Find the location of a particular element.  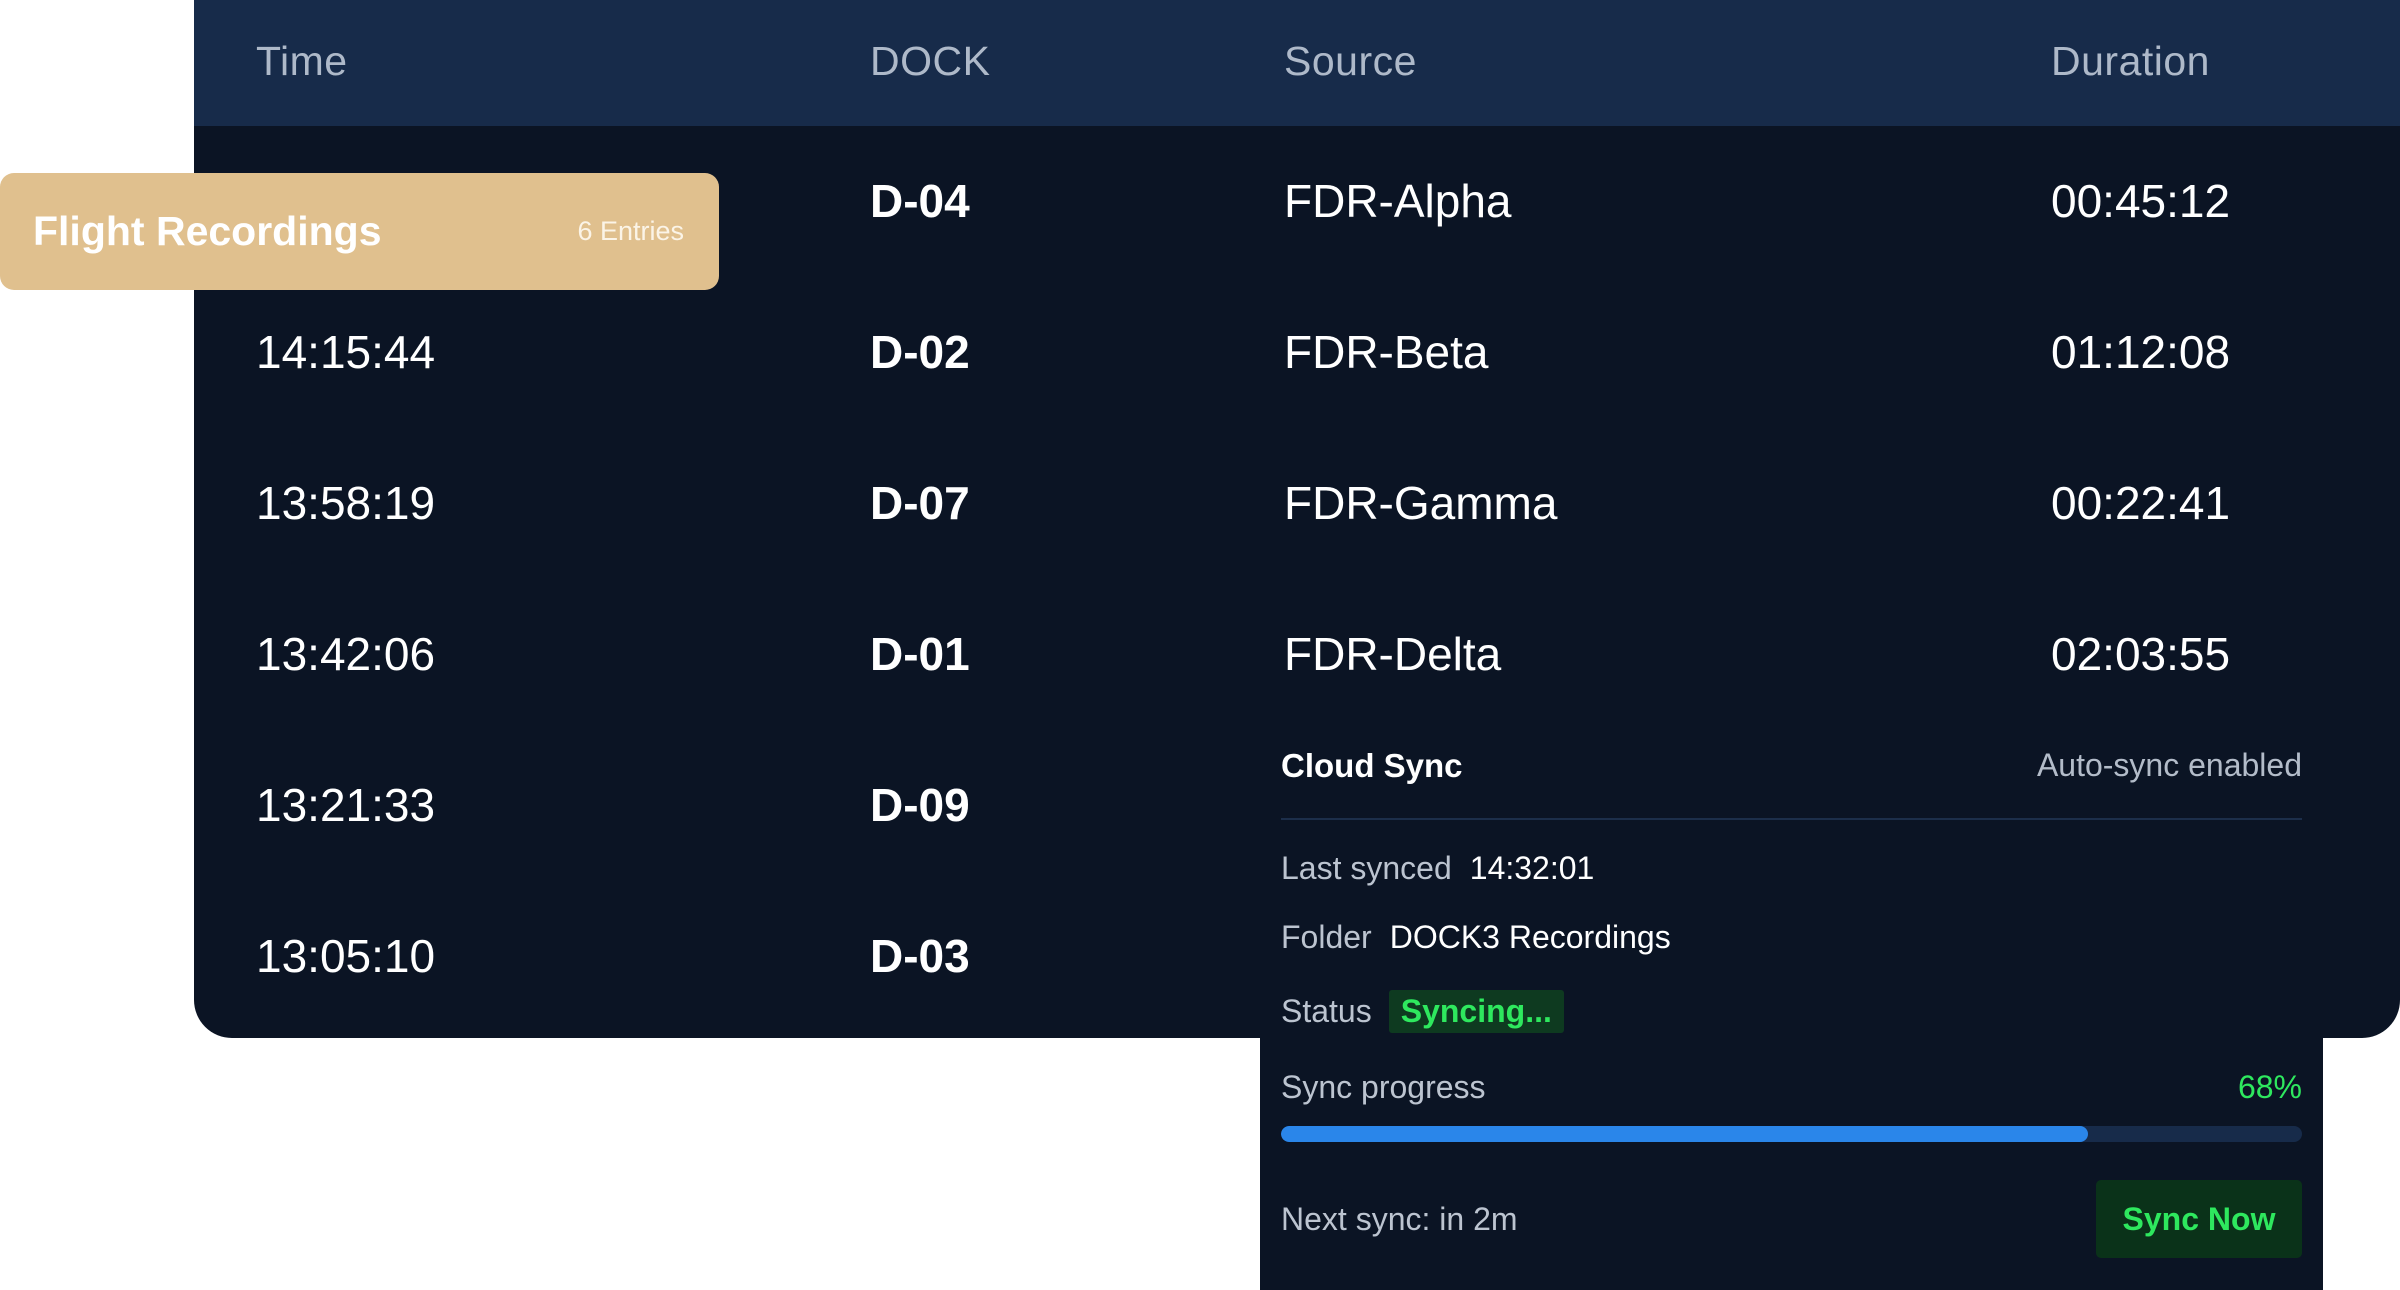

cell-source: FDR-Delta is located at coordinates (1393, 654).